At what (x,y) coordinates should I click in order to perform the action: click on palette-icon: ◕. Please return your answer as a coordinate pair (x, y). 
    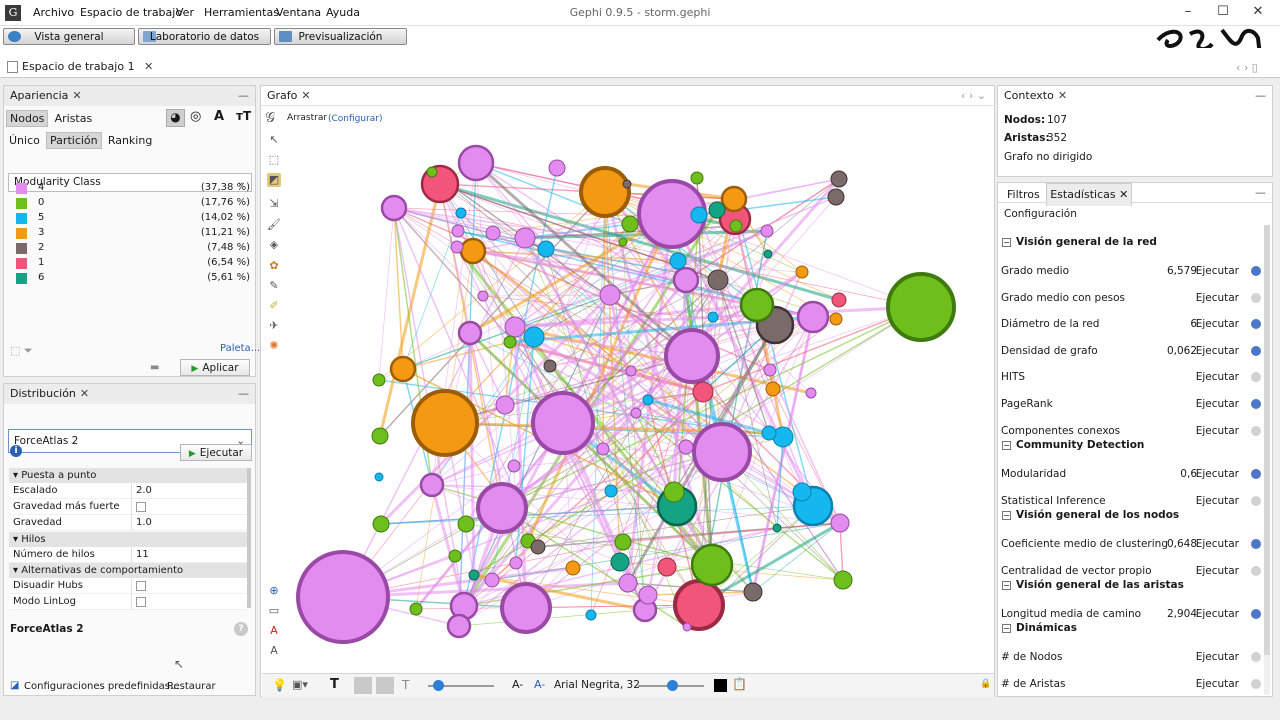
    Looking at the image, I should click on (175, 118).